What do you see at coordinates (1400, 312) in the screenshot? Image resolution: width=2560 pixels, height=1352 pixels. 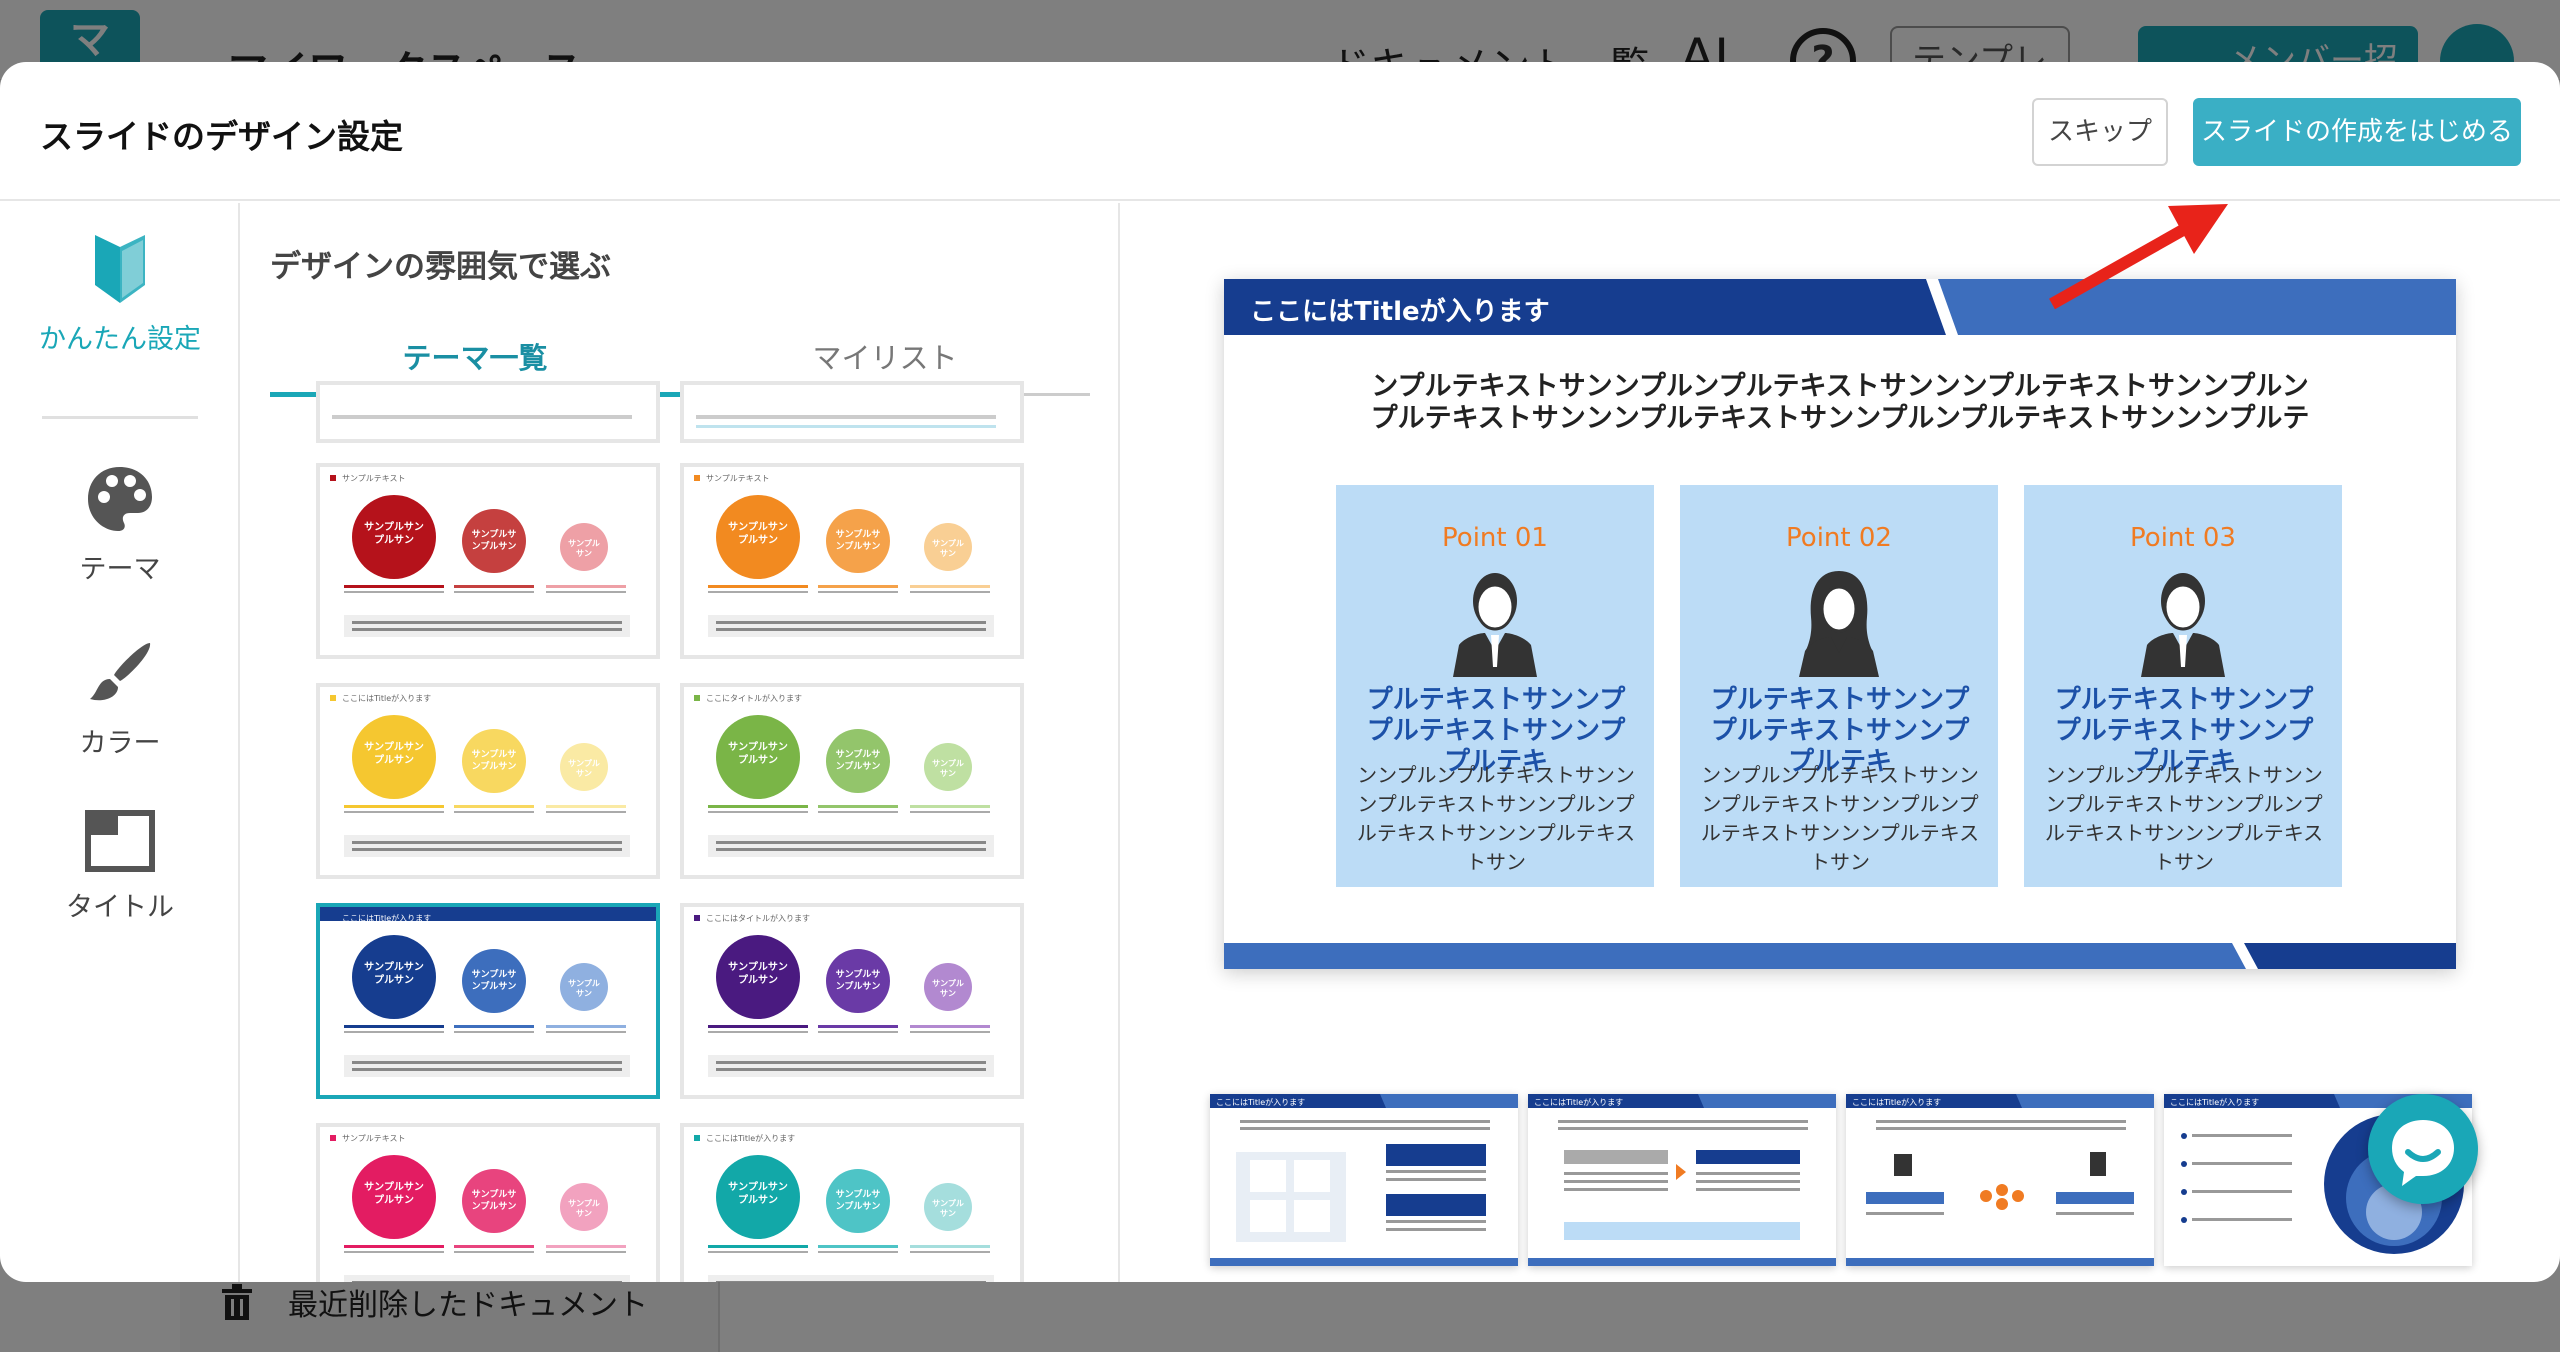 I see `slide-title: ここにはTitleが入ります` at bounding box center [1400, 312].